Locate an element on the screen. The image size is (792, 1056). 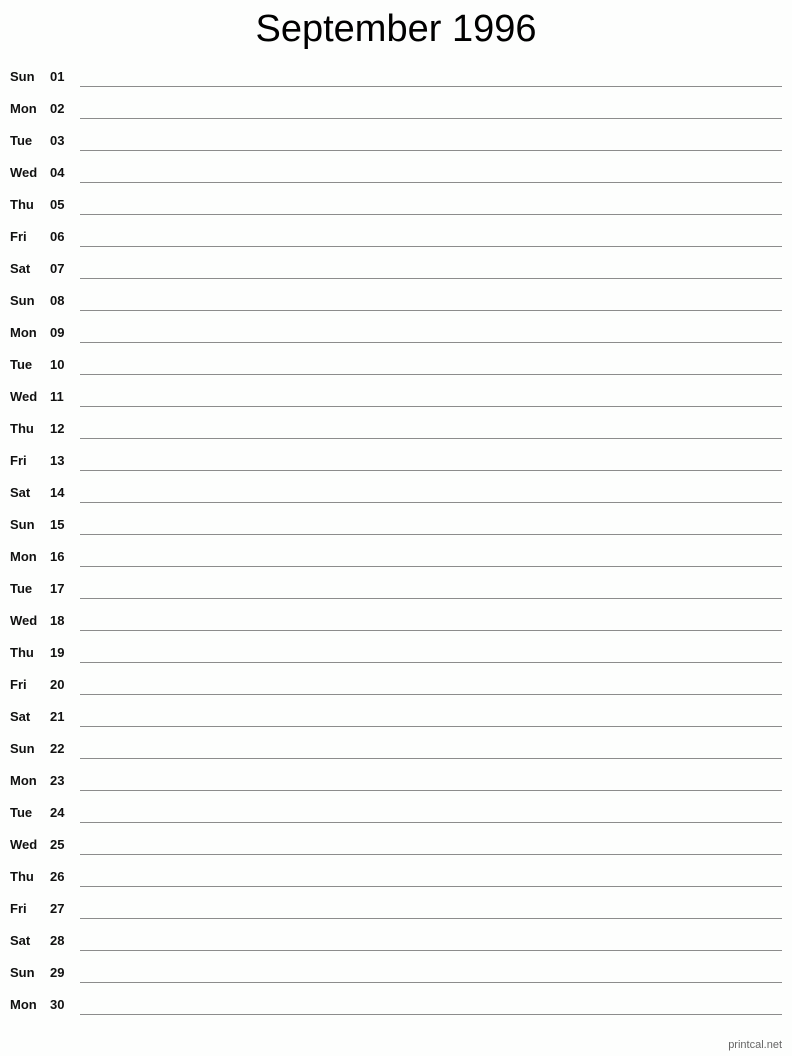
day-row: Mon 30 is located at coordinates (396, 1013).